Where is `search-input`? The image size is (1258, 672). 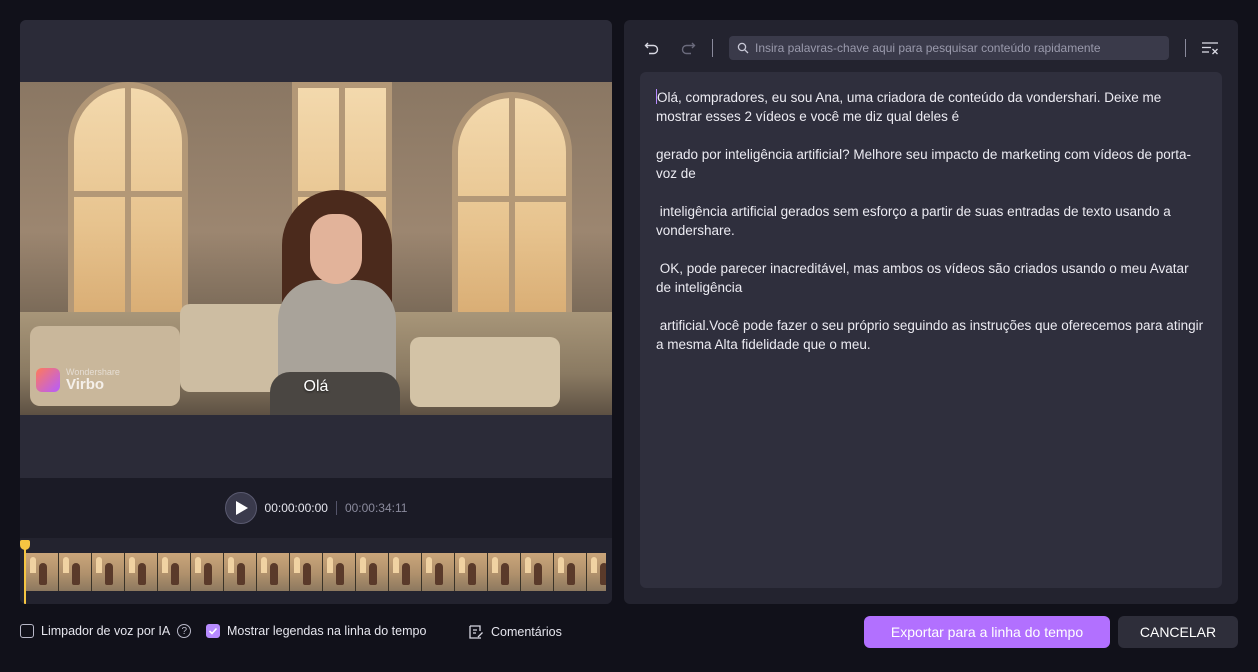 search-input is located at coordinates (962, 48).